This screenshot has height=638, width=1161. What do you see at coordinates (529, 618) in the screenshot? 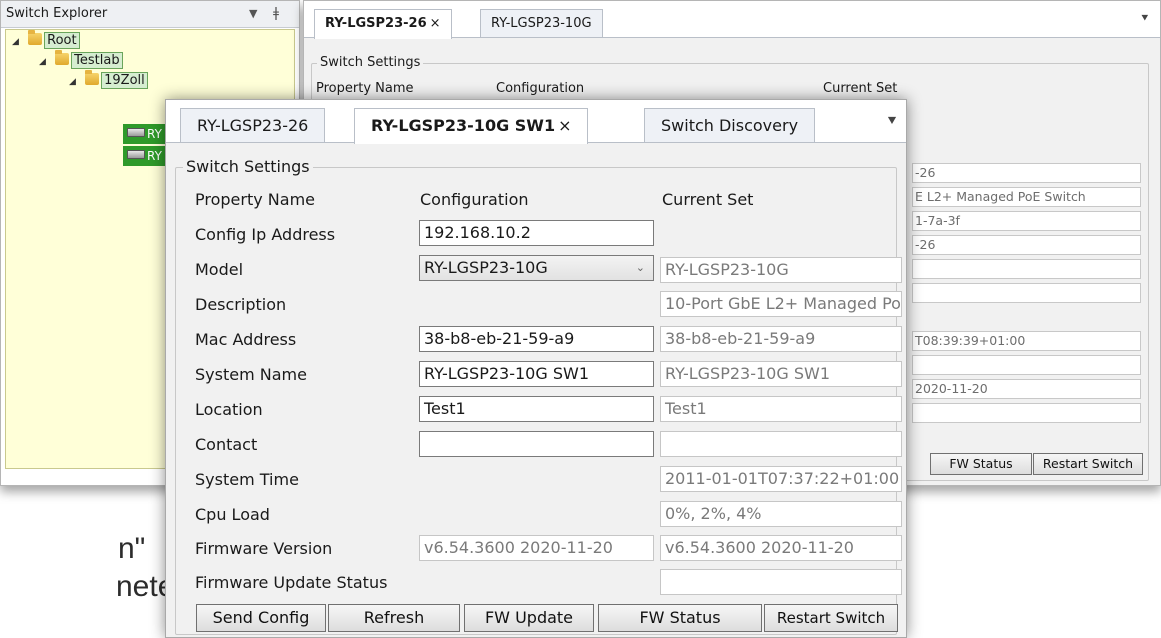
I see `fw-update-button: FW Update` at bounding box center [529, 618].